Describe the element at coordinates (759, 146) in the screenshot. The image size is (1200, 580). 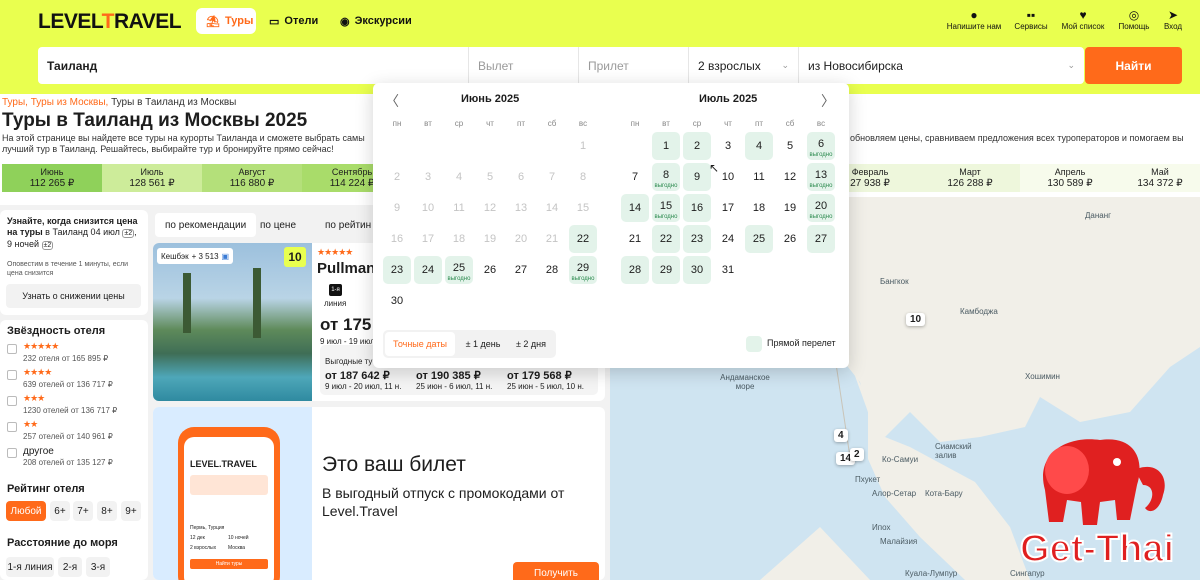
I see `calendar-day: 4` at that location.